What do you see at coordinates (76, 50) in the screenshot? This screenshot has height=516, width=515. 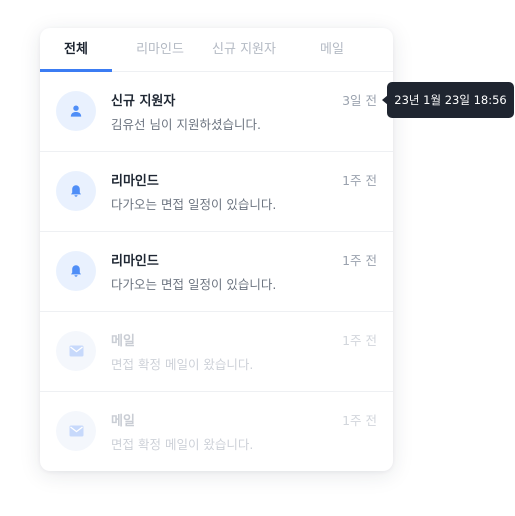 I see `tab-all: 전체` at bounding box center [76, 50].